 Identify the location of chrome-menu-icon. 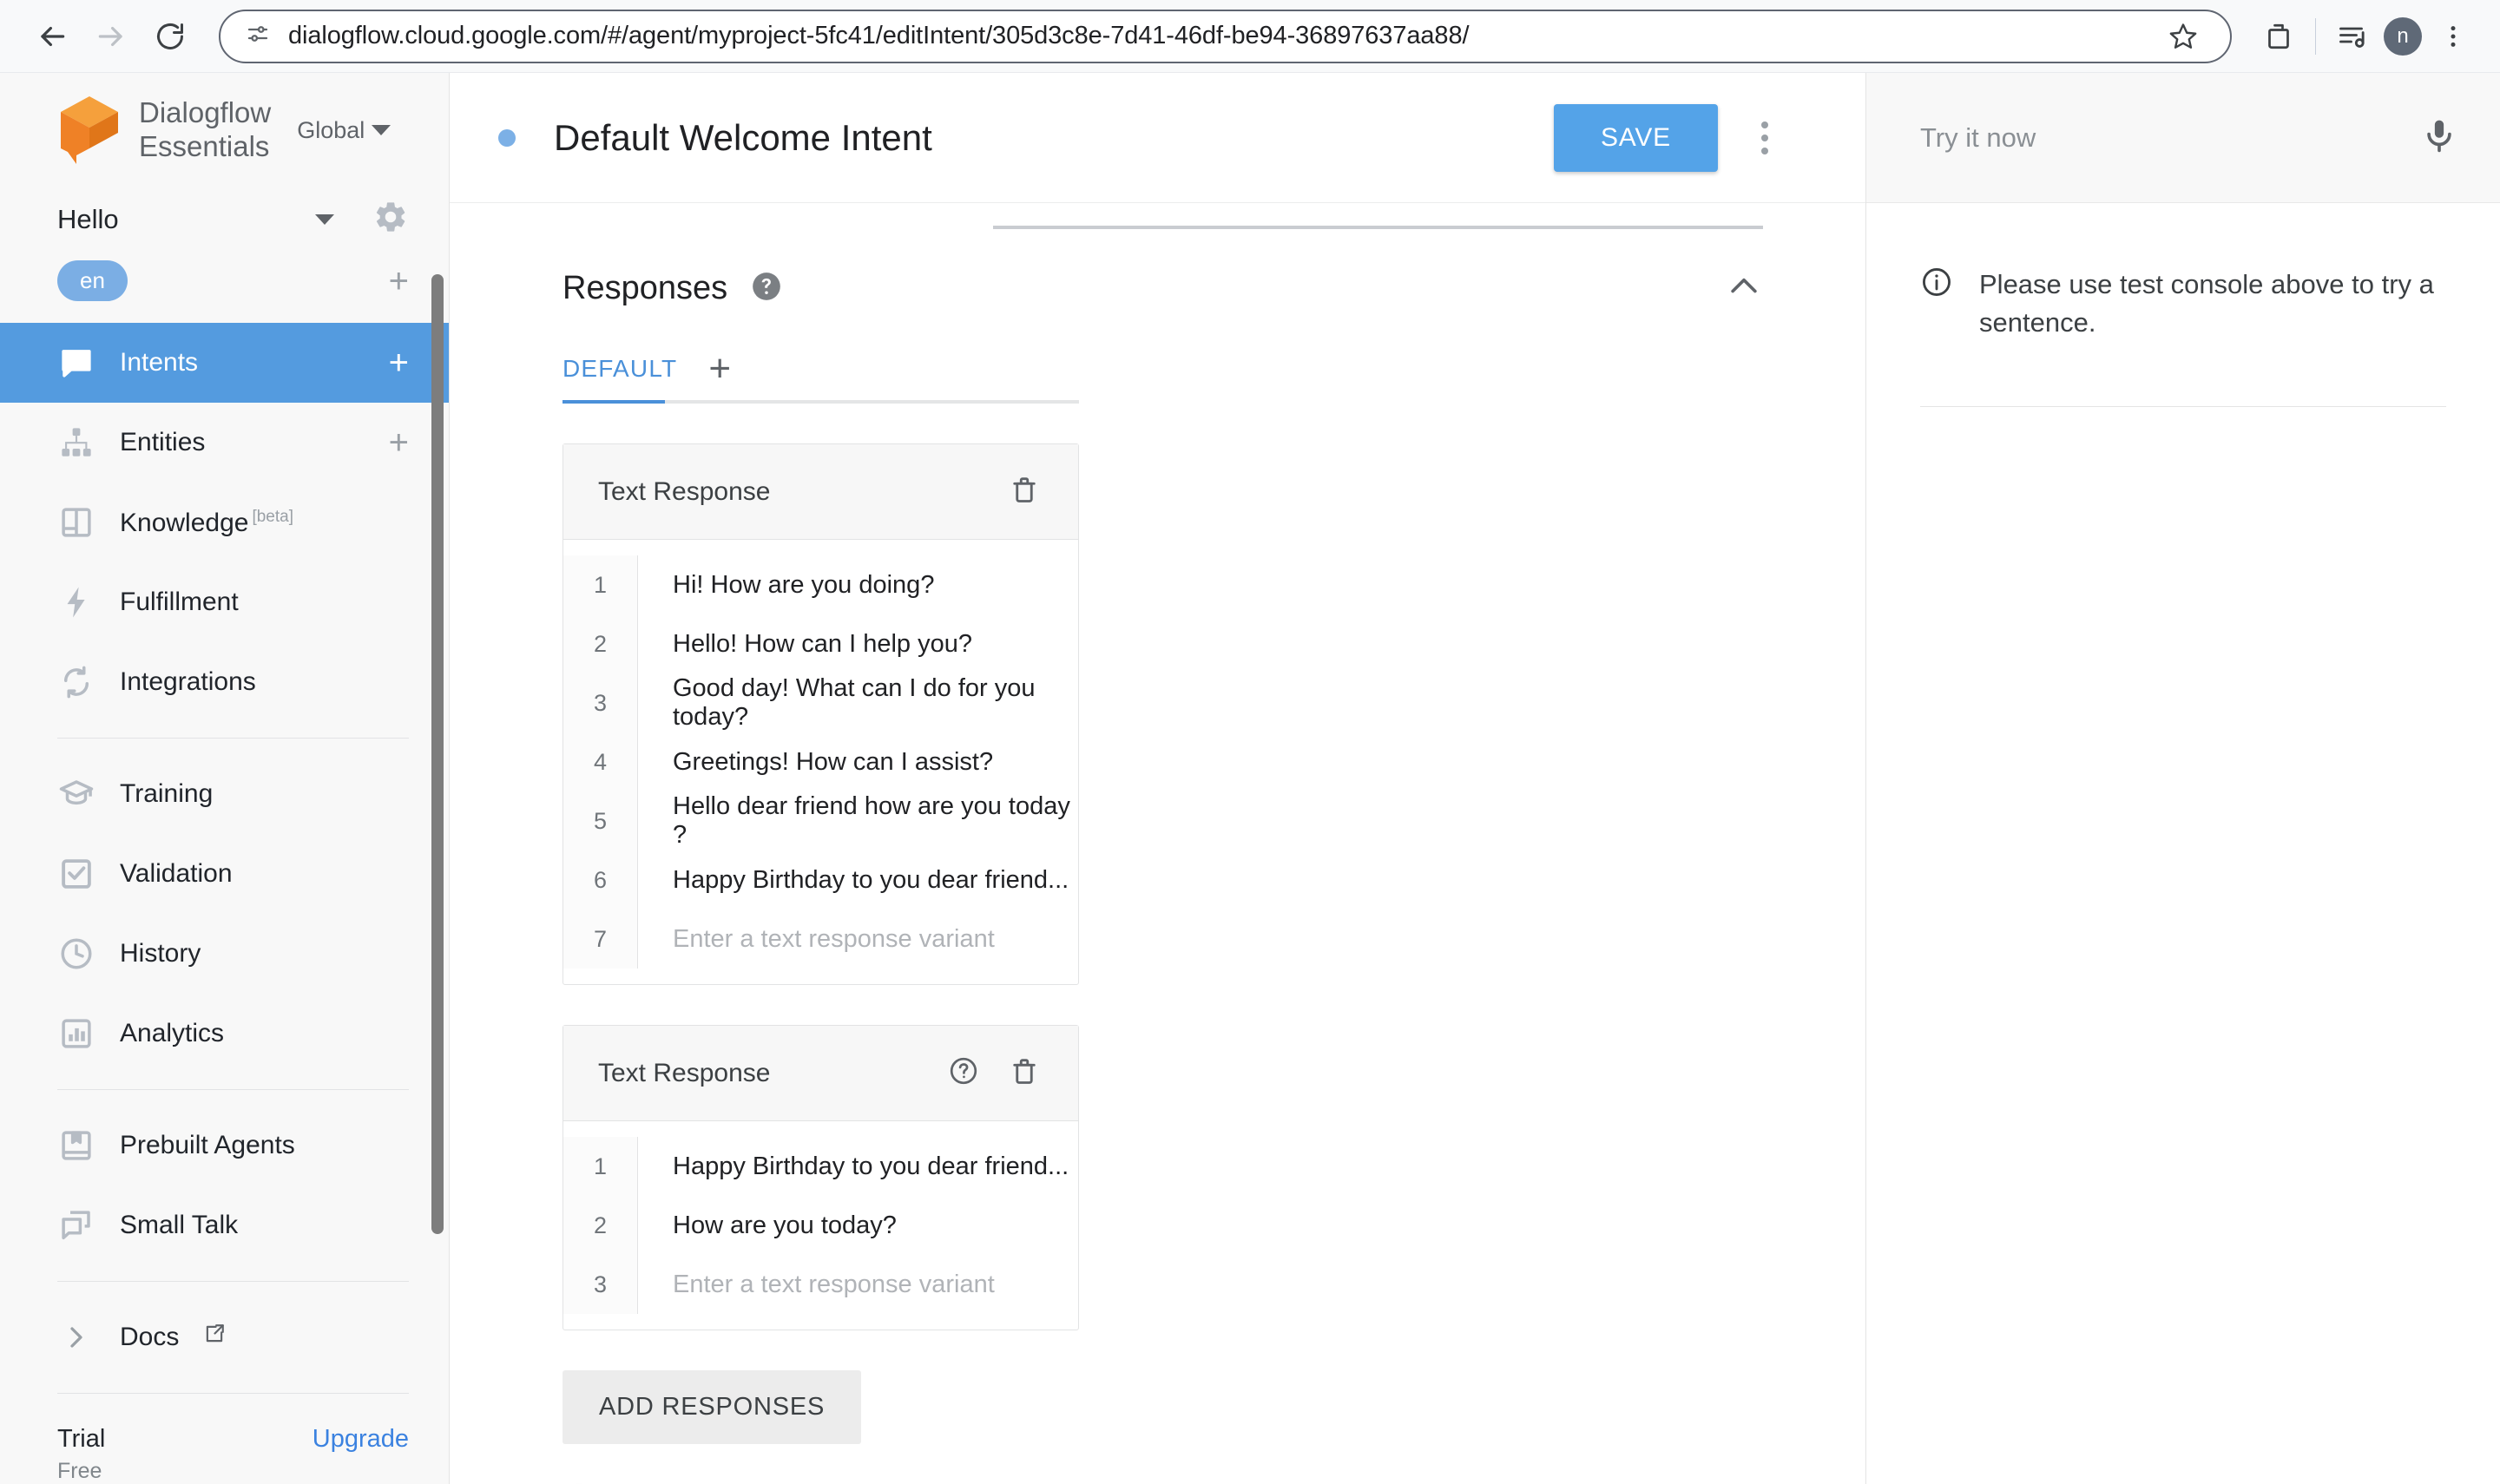
(2453, 37).